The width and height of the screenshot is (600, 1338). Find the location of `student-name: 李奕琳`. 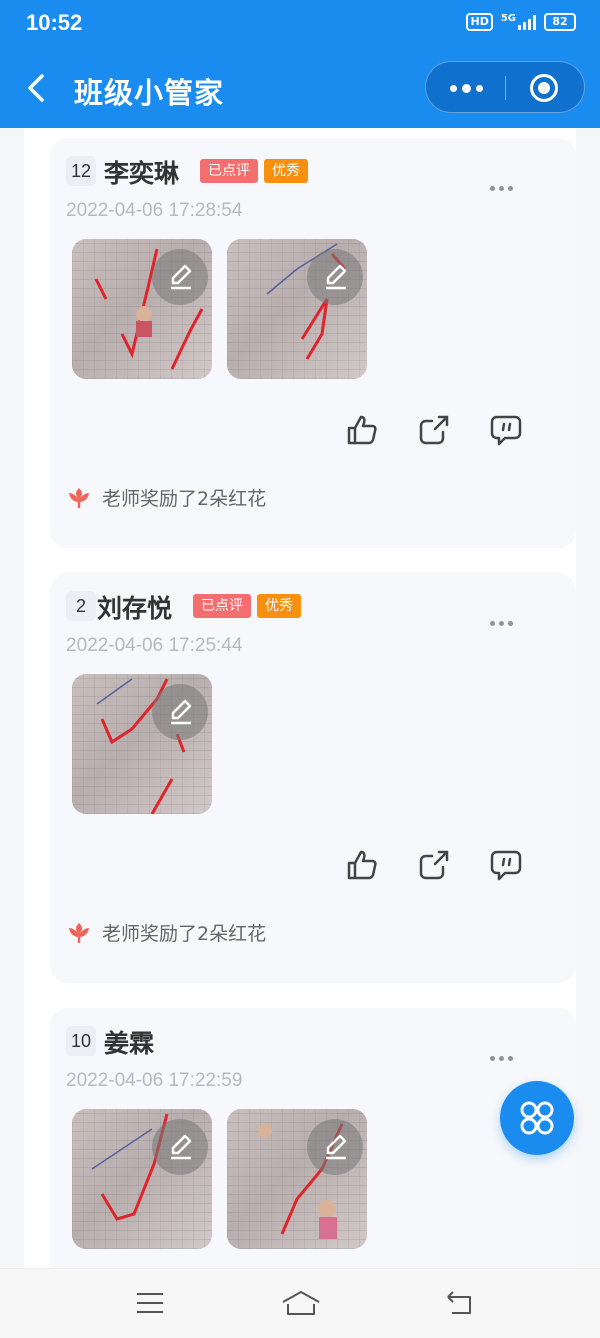

student-name: 李奕琳 is located at coordinates (142, 173).